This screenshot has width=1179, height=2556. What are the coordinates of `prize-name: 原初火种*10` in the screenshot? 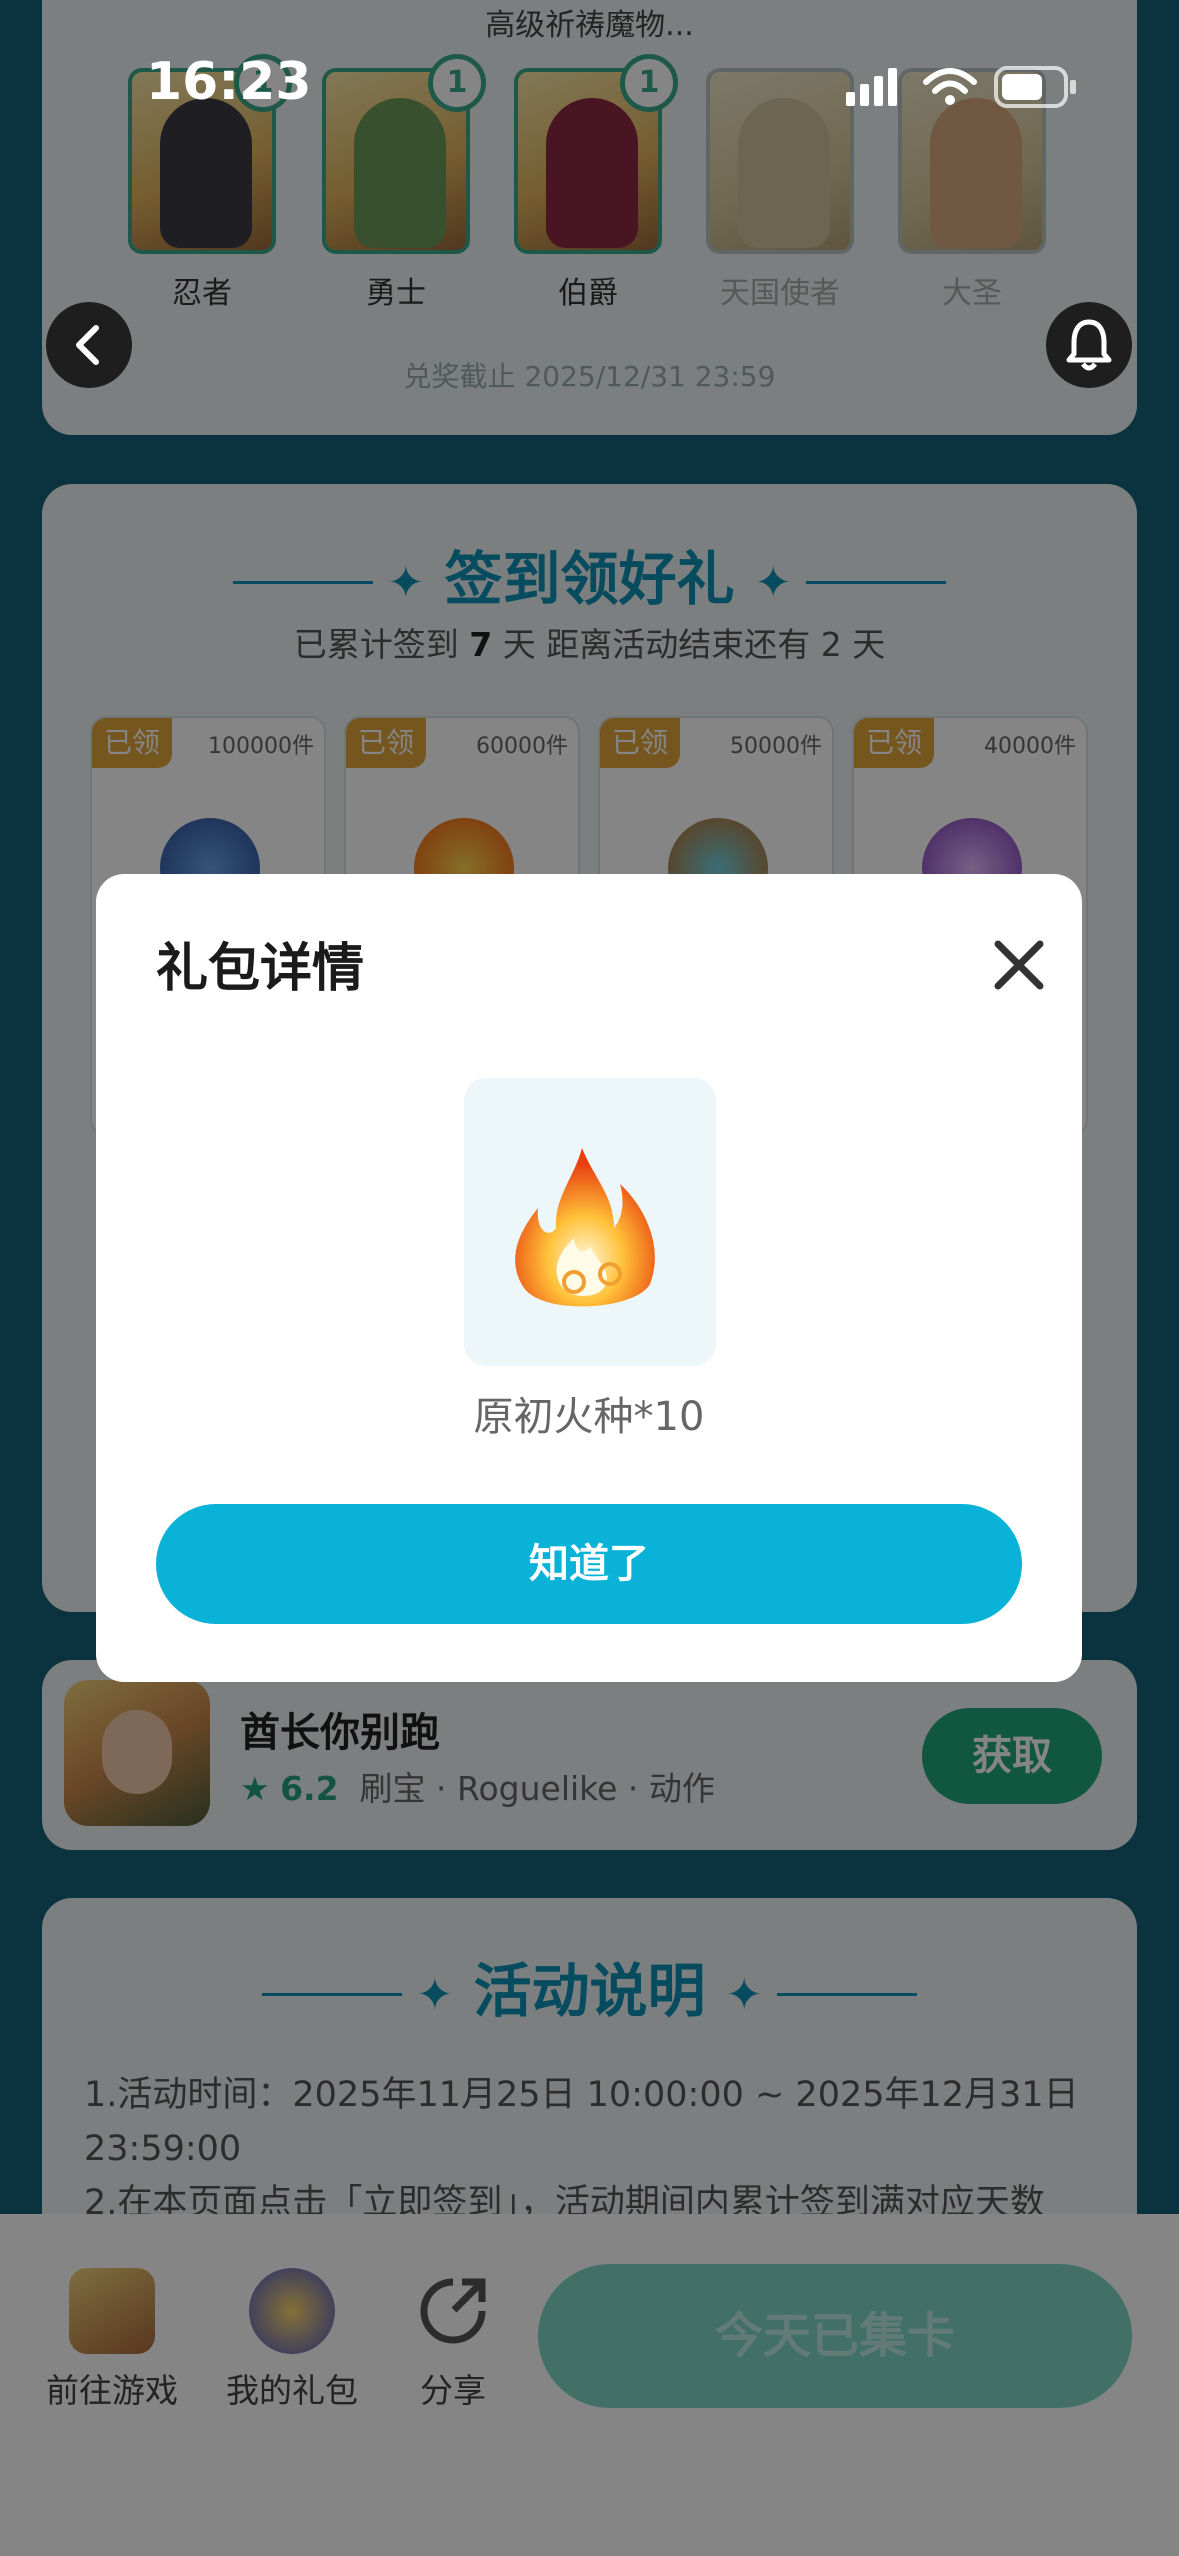 It's located at (589, 1417).